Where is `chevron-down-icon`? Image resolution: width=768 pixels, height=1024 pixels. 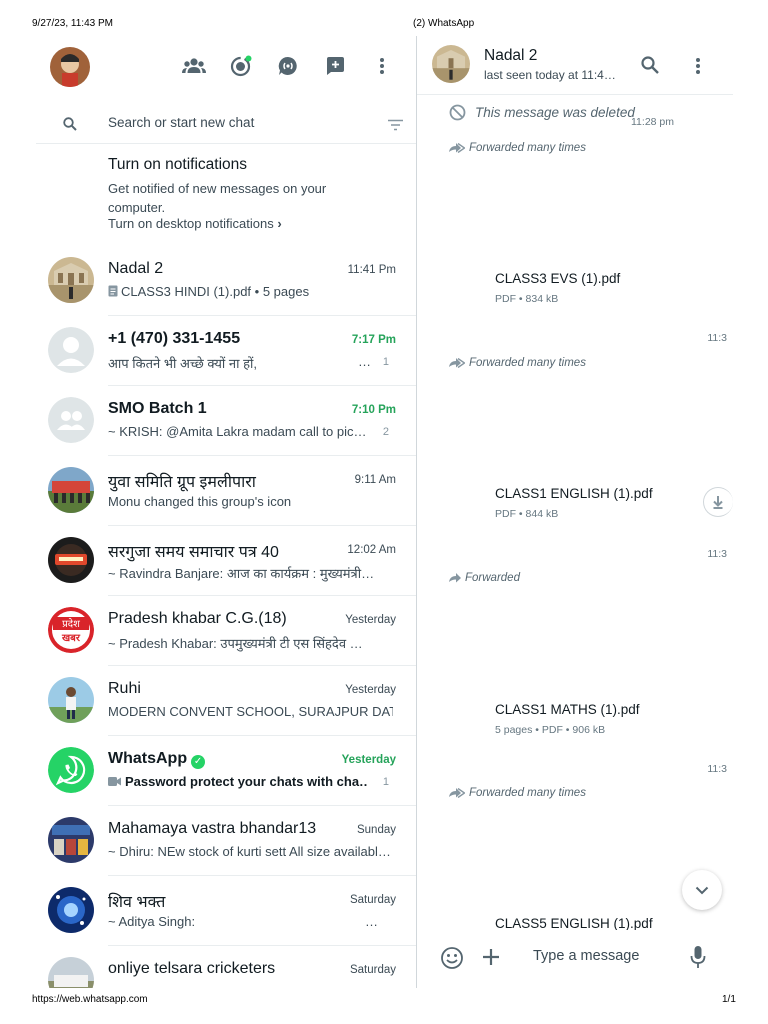
chevron-down-icon is located at coordinates (702, 890).